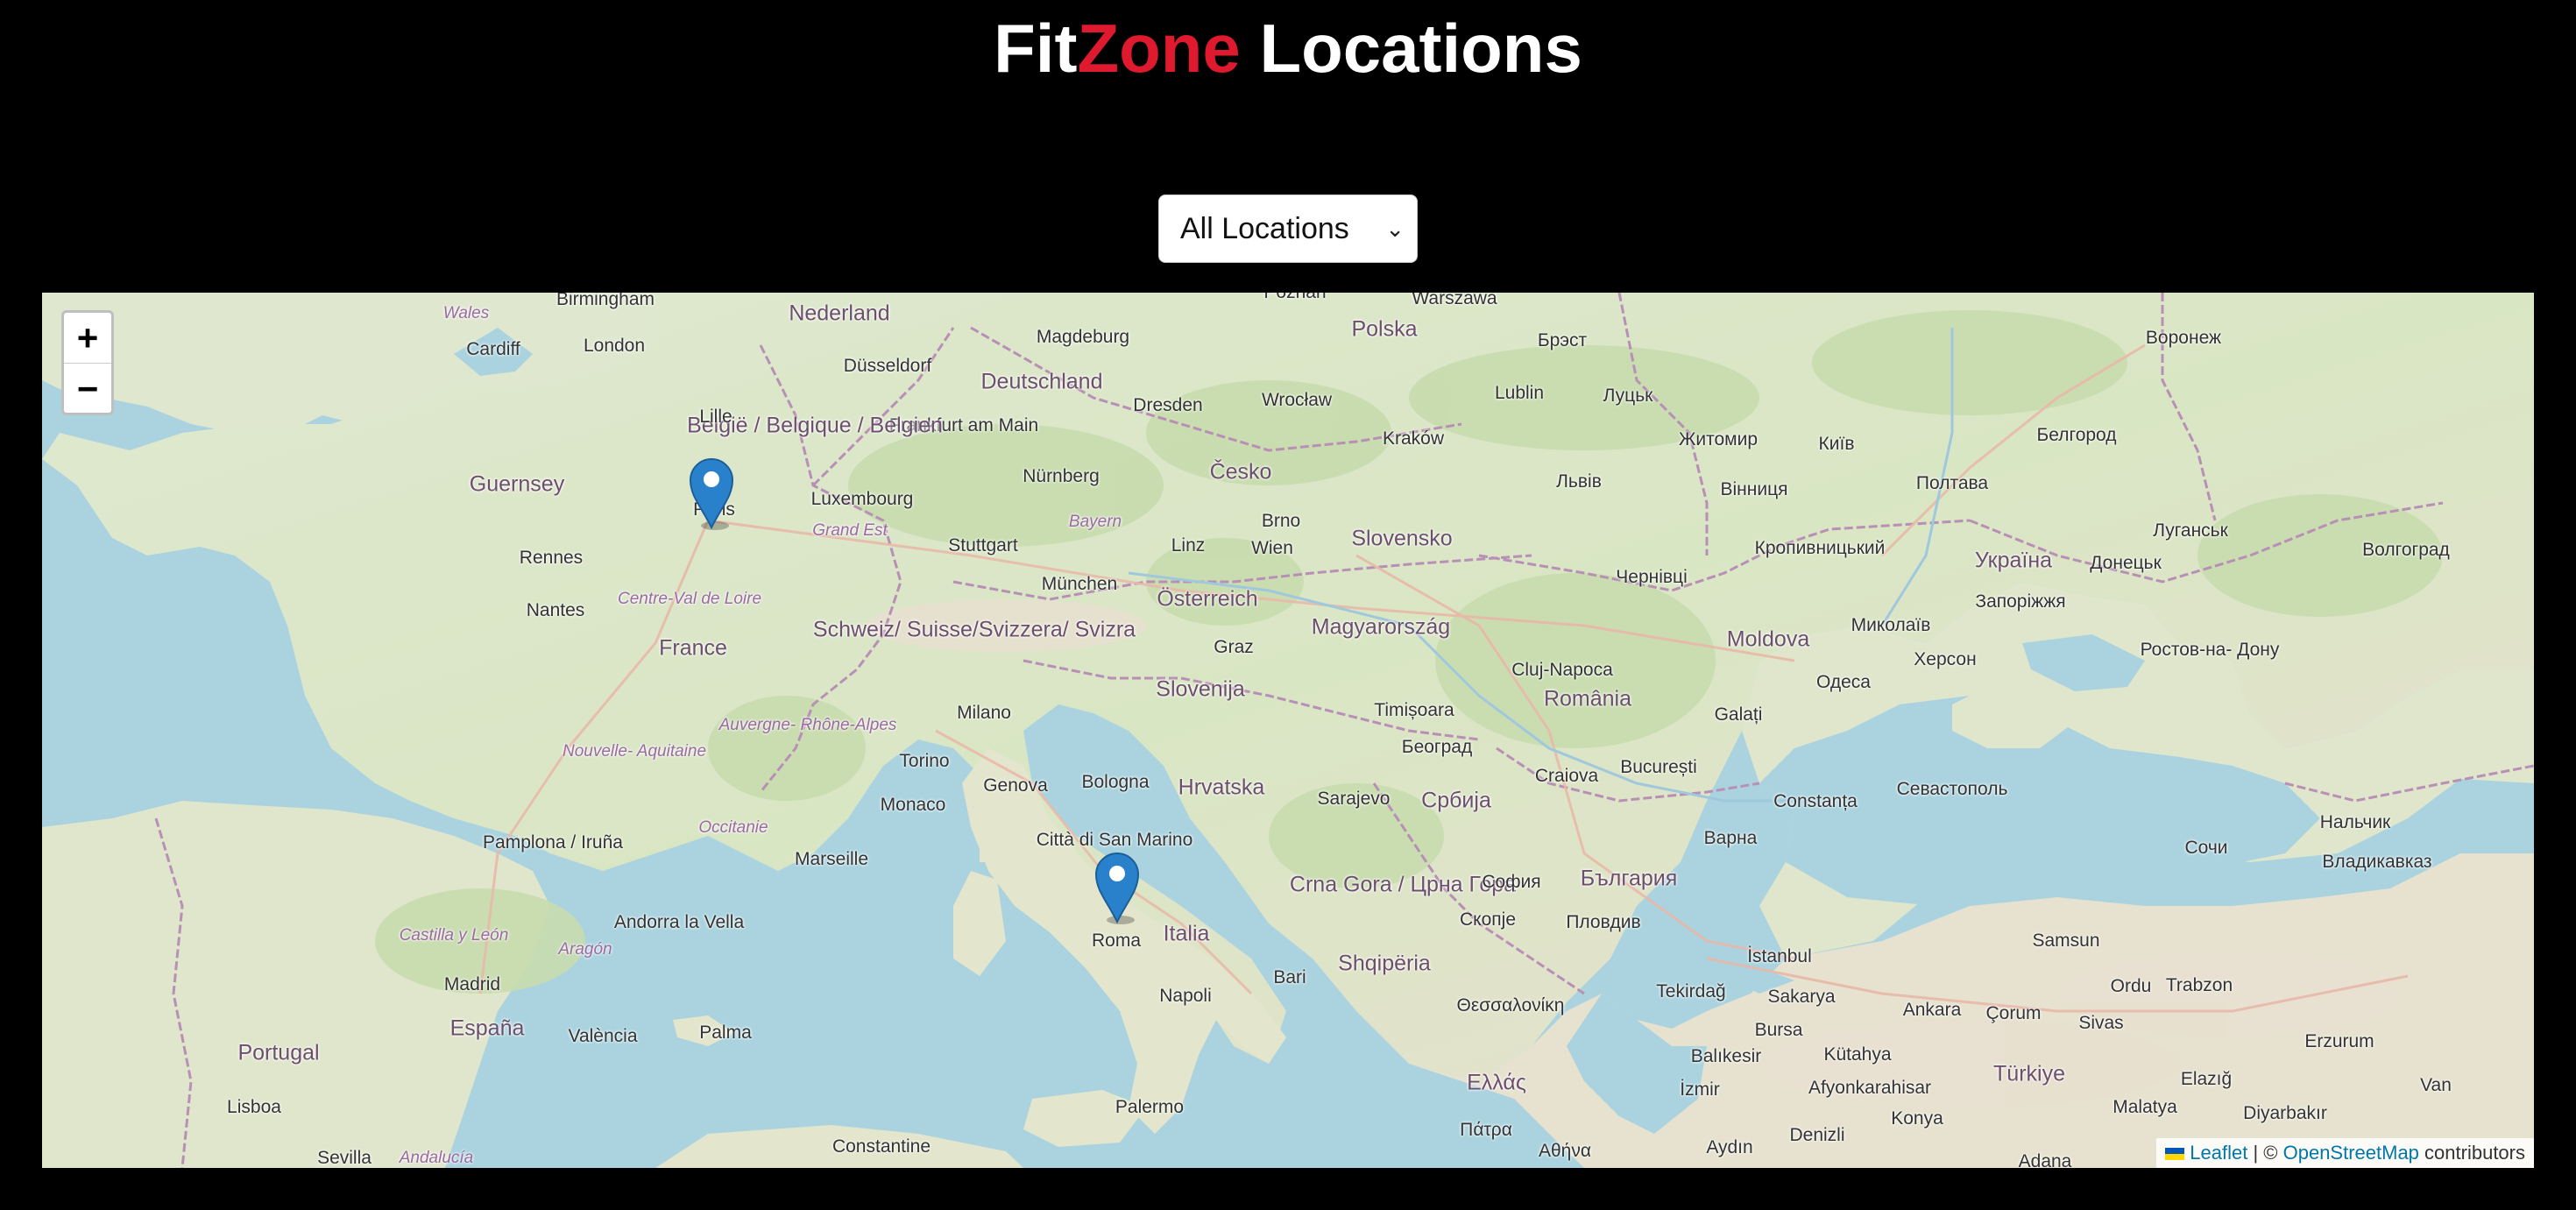 Image resolution: width=2576 pixels, height=1210 pixels. What do you see at coordinates (1168, 405) in the screenshot?
I see `place-dresden: Dresden` at bounding box center [1168, 405].